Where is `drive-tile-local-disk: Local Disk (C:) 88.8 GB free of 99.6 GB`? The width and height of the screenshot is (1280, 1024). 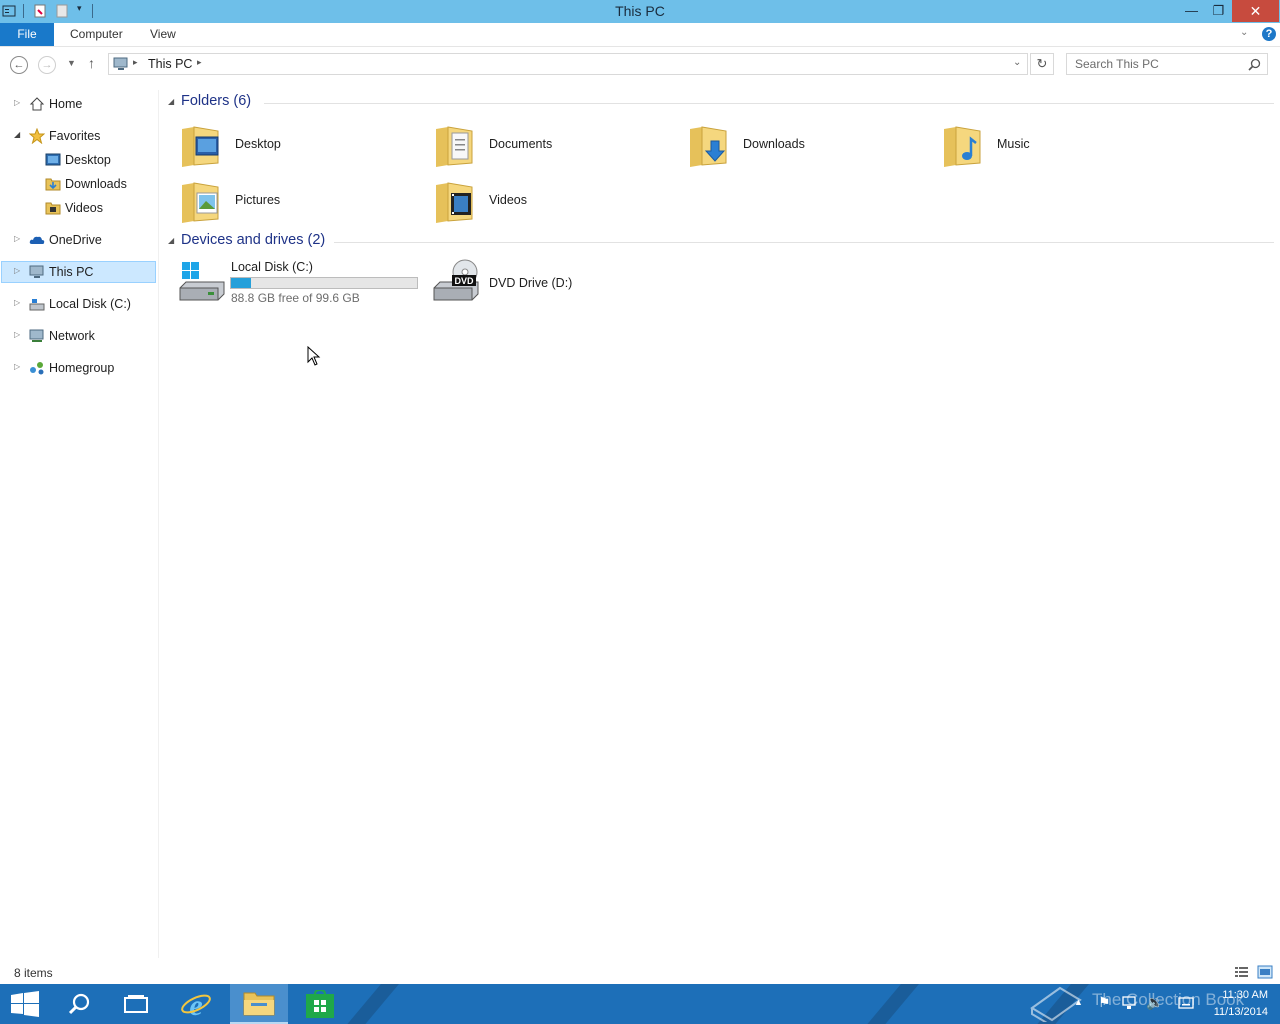 drive-tile-local-disk: Local Disk (C:) 88.8 GB free of 99.6 GB is located at coordinates (299, 282).